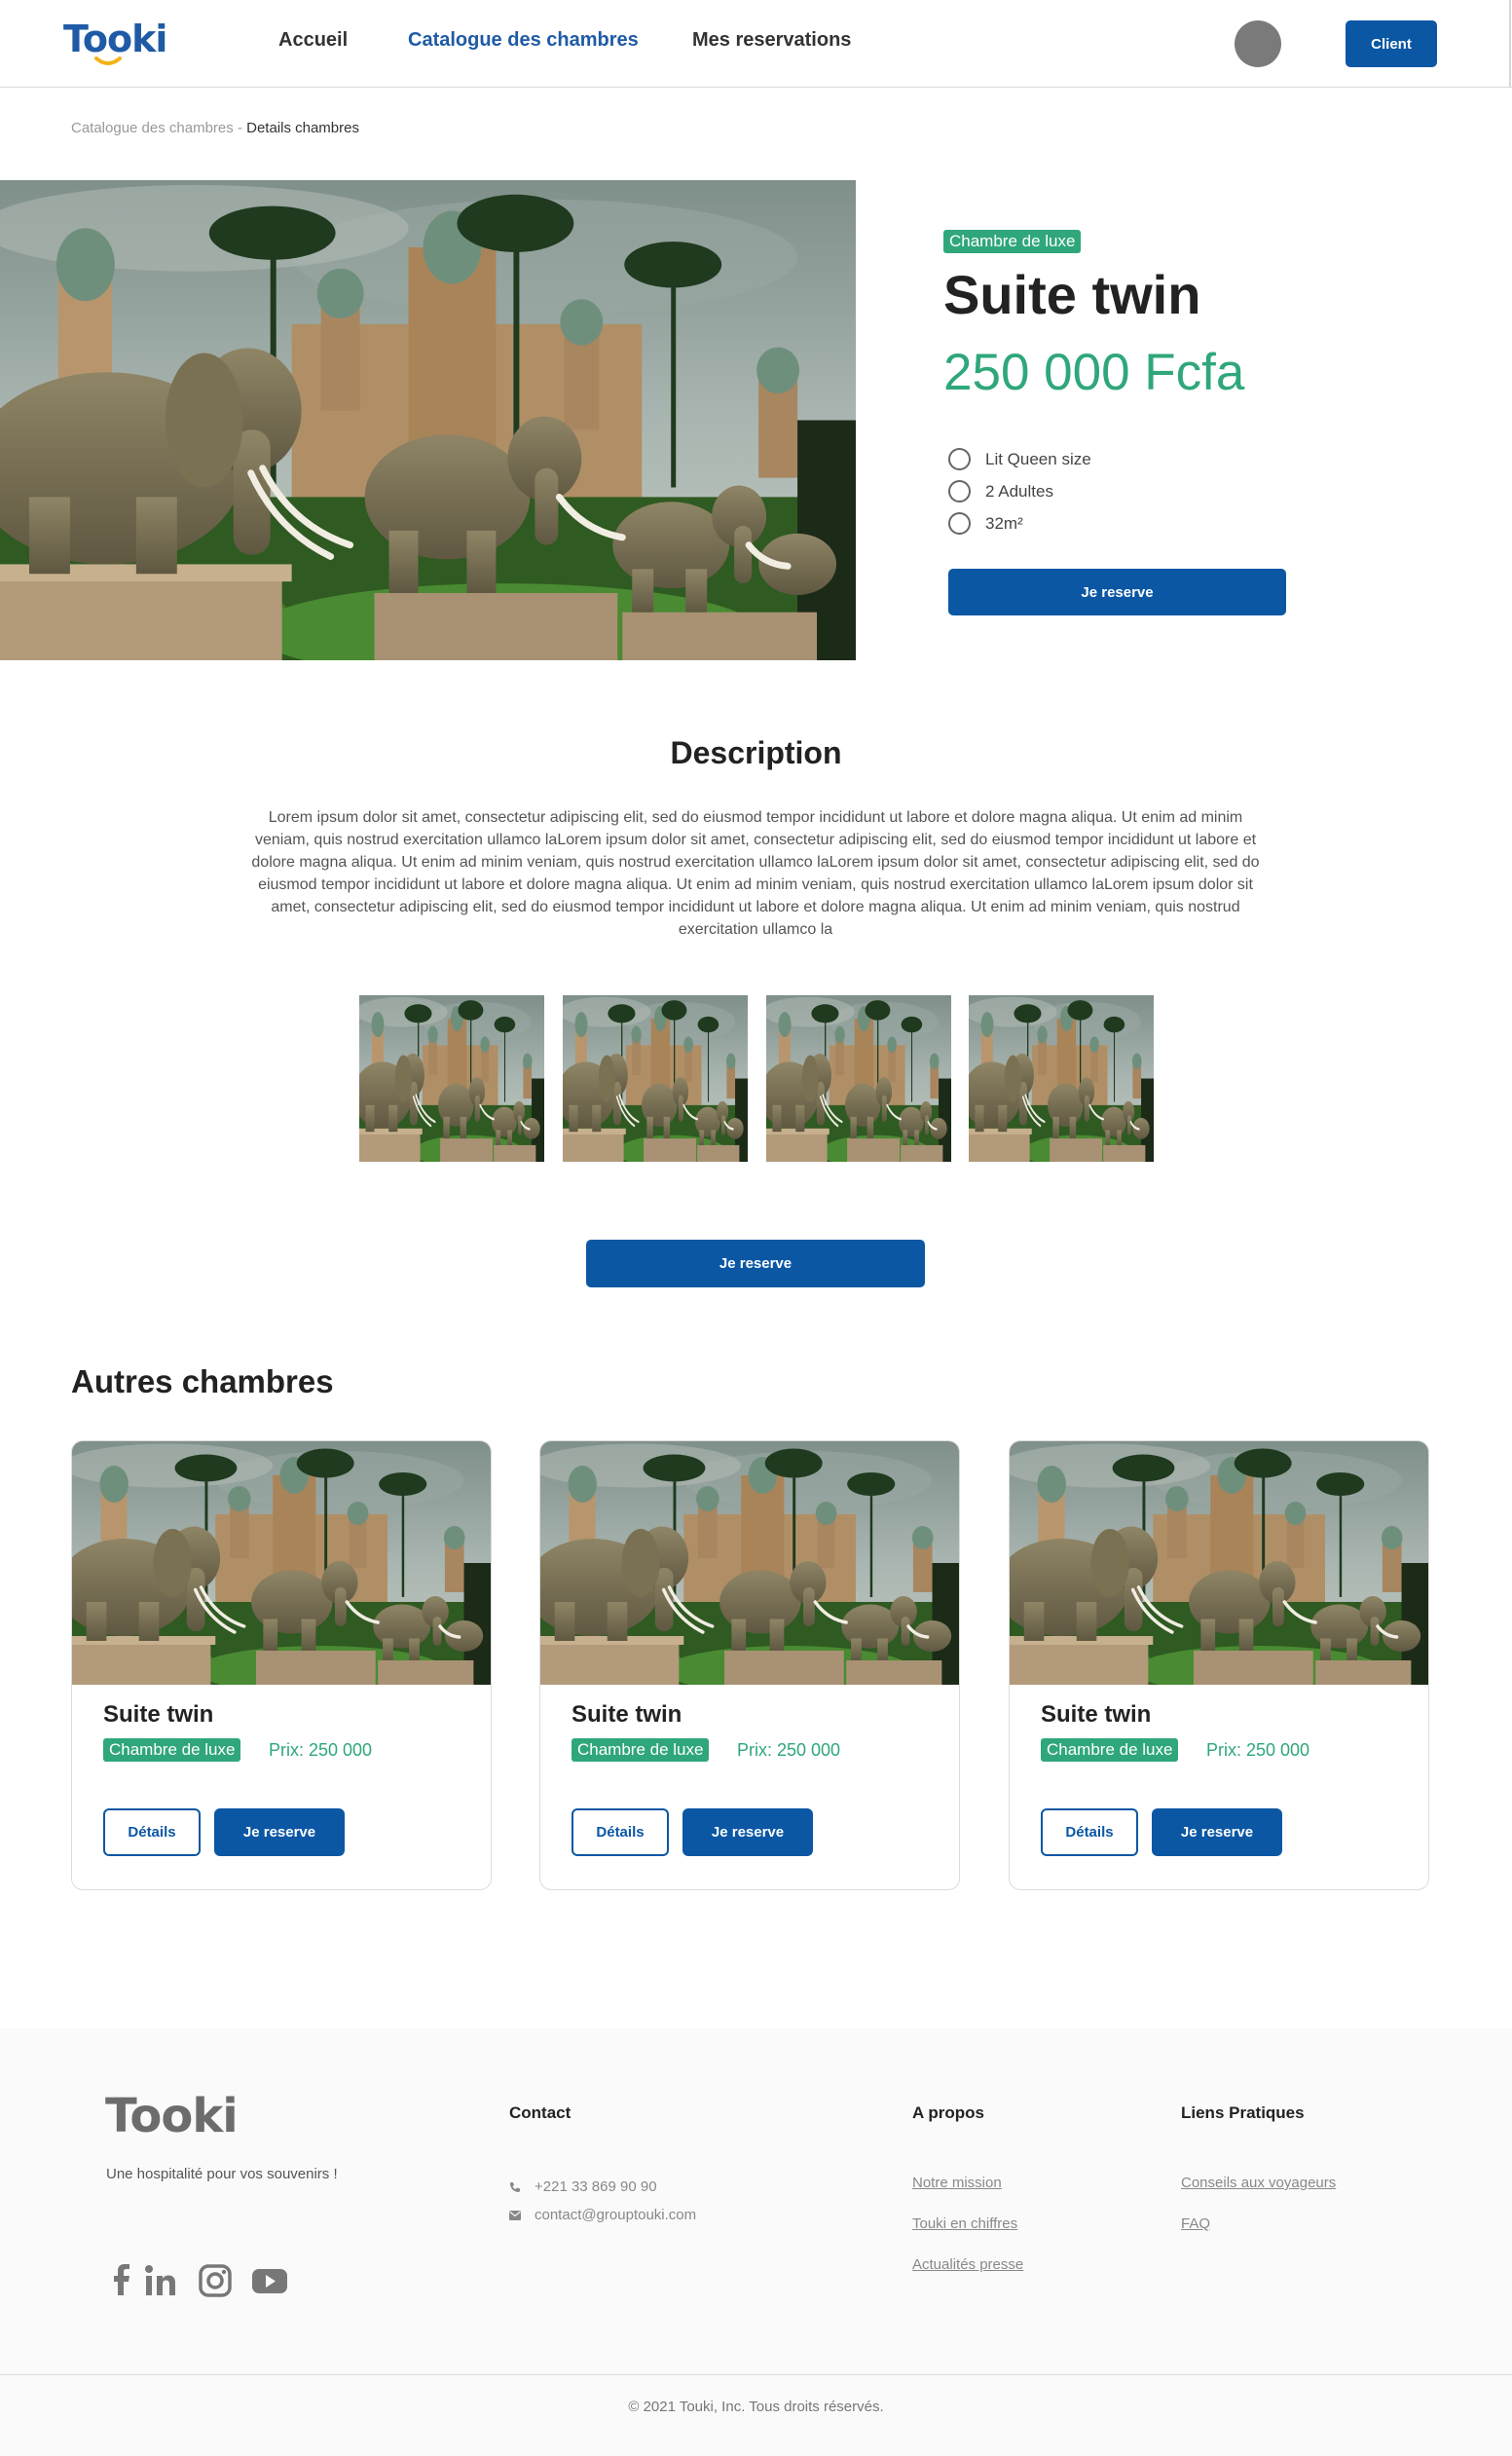 This screenshot has height=2456, width=1512. Describe the element at coordinates (540, 2112) in the screenshot. I see `footer-contact-title: Contact` at that location.